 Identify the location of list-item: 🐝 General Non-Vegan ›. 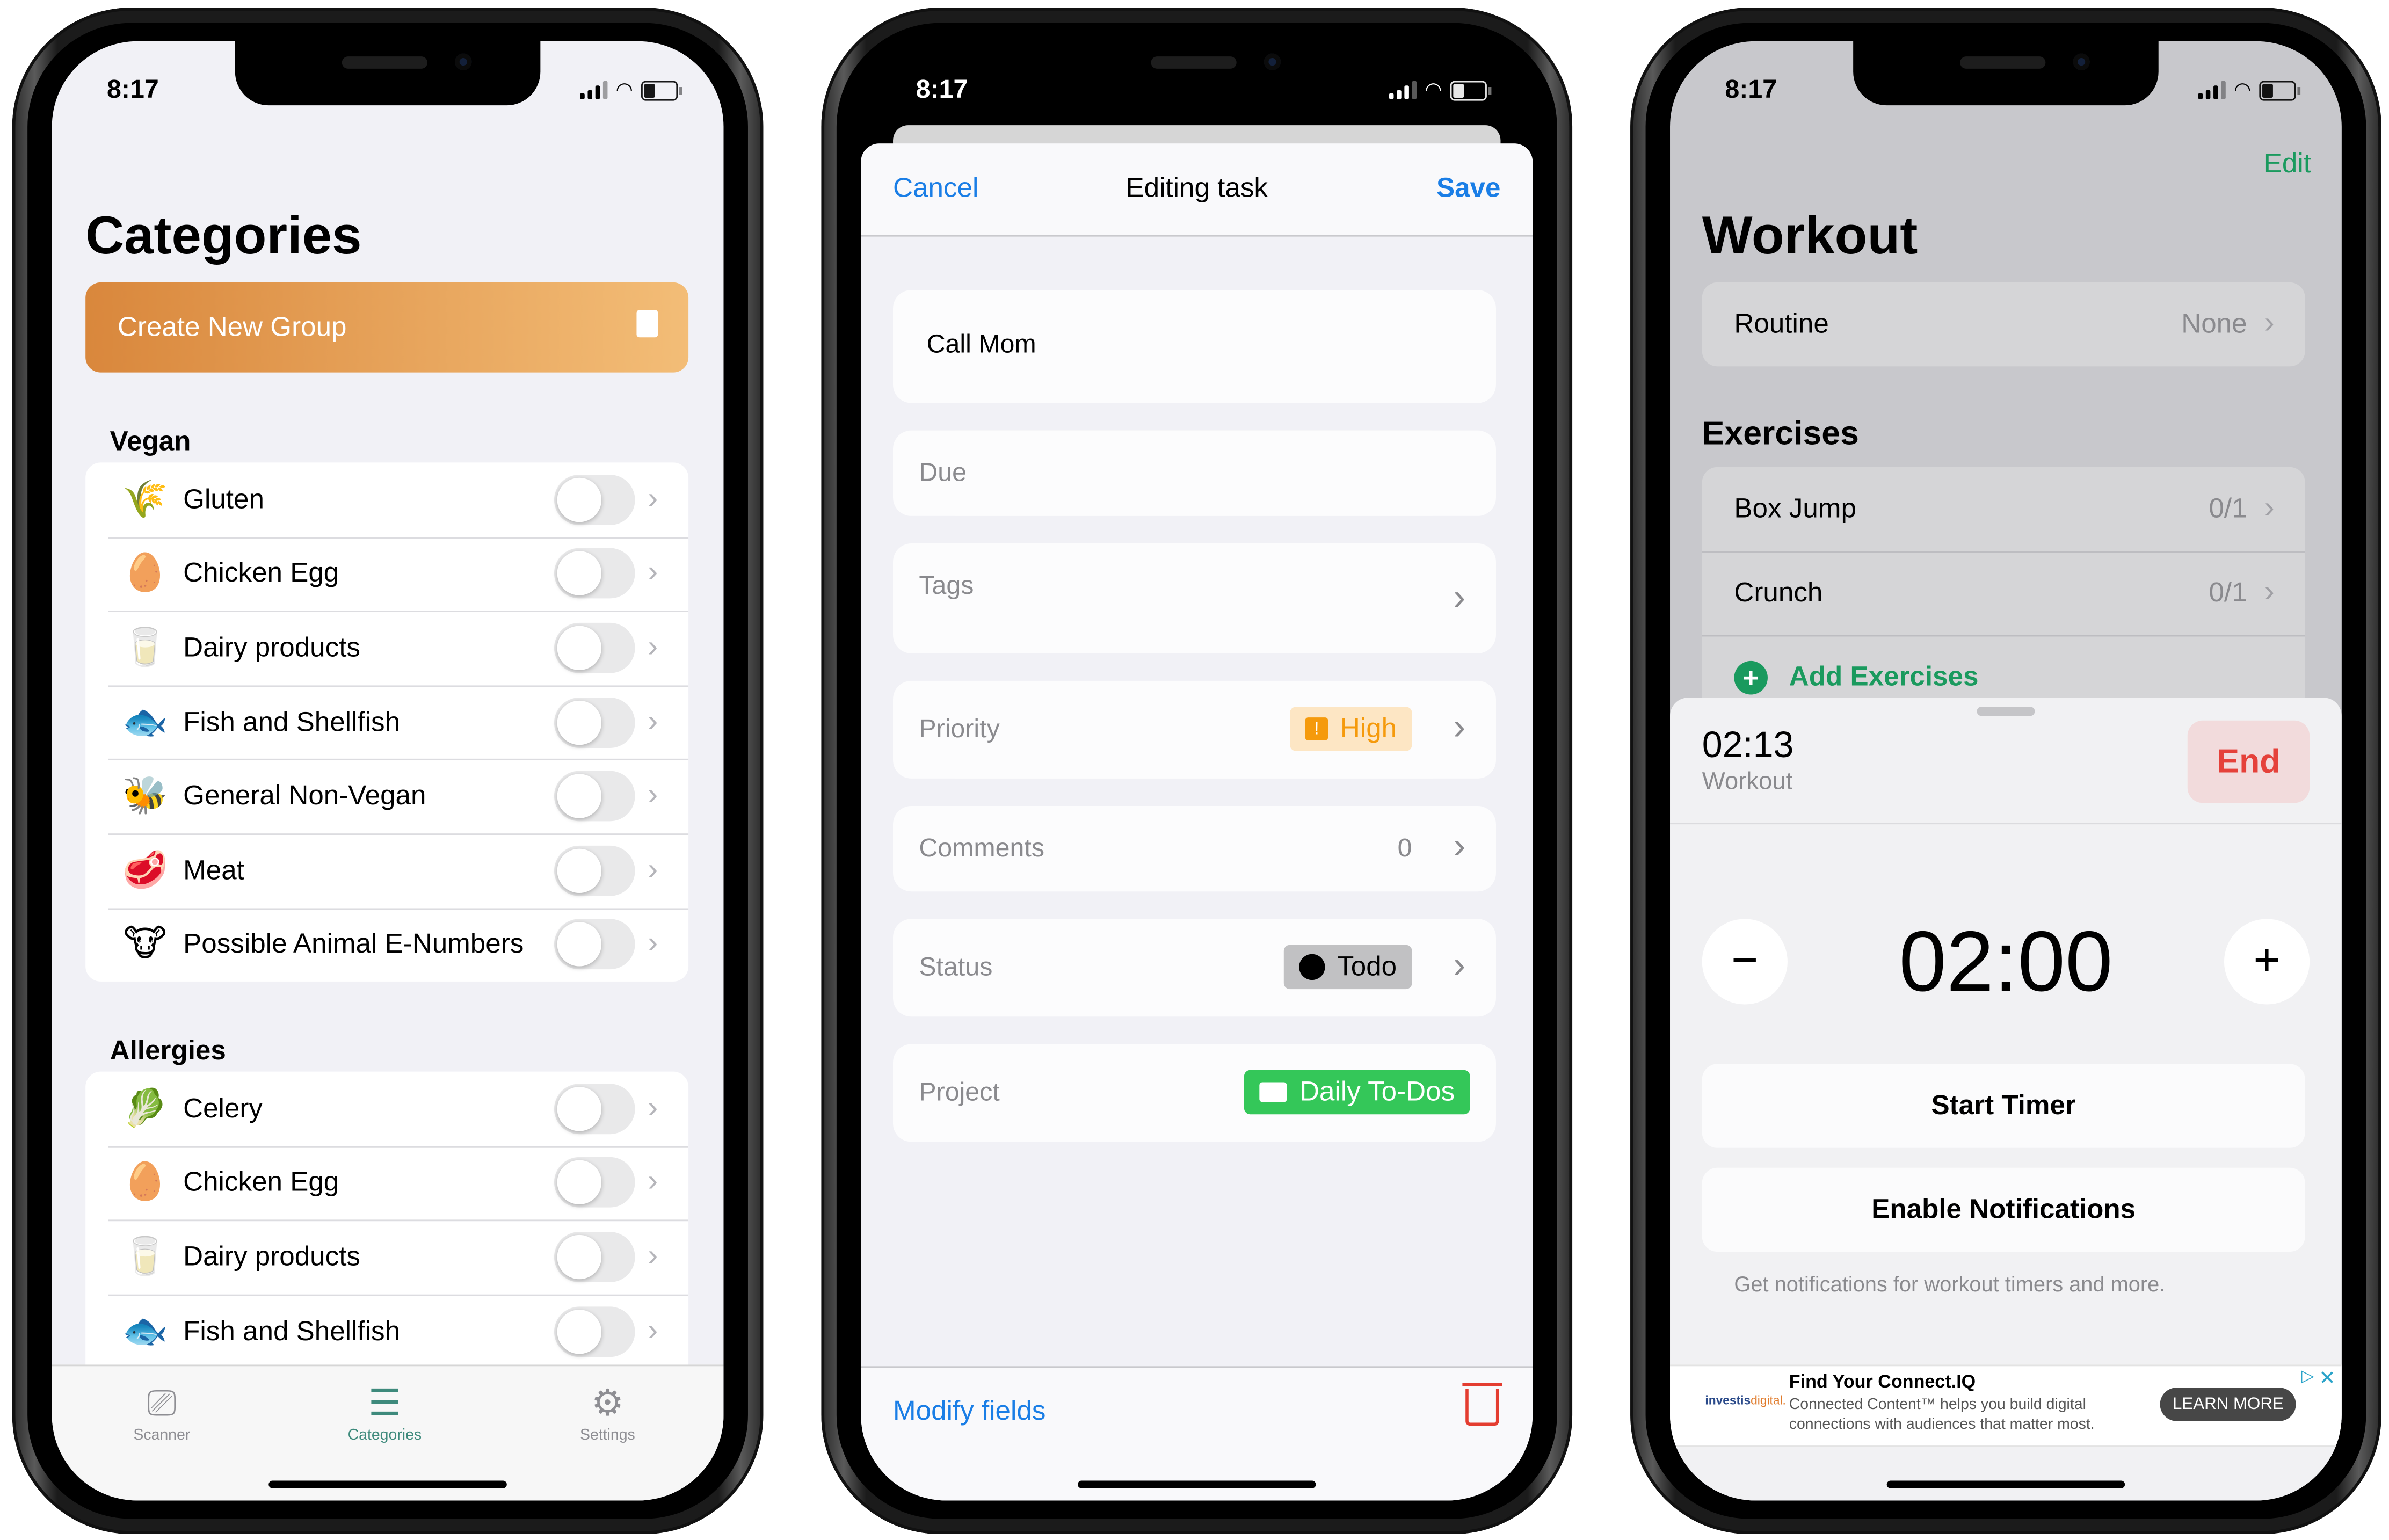
(387, 796).